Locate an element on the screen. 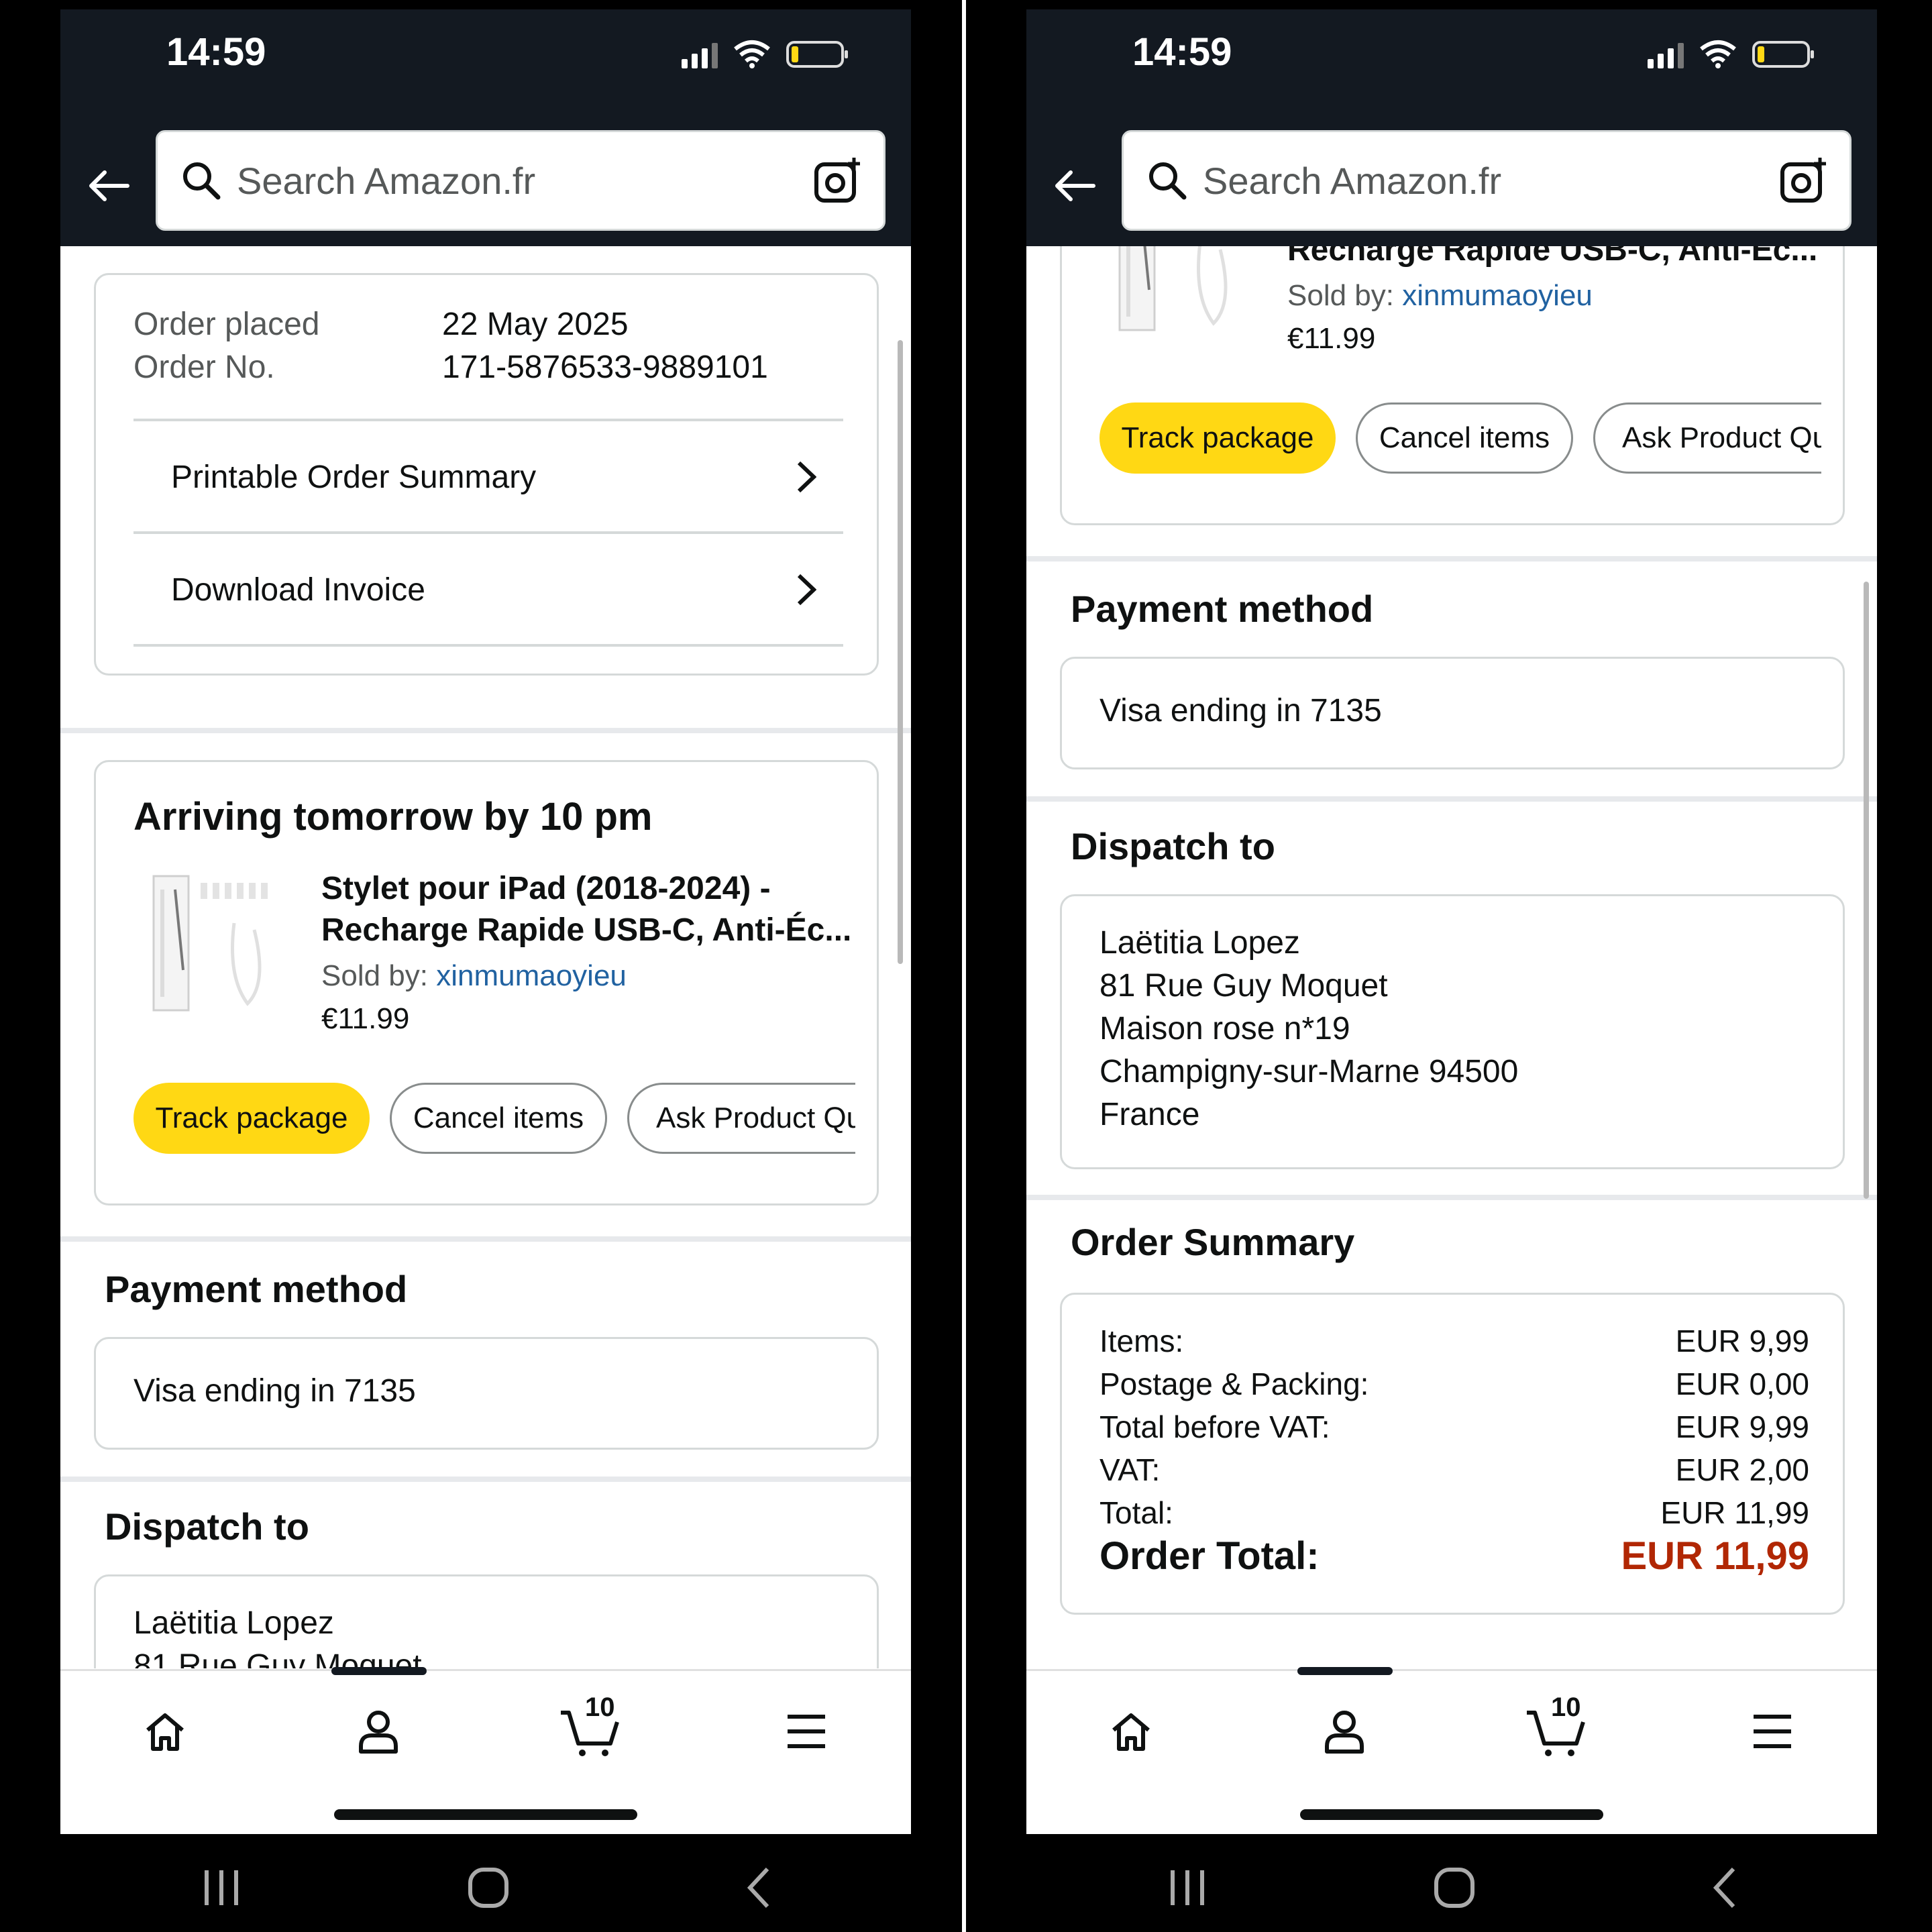 This screenshot has height=1932, width=1932. order-number-value: 171-5876533-9889101 is located at coordinates (605, 367).